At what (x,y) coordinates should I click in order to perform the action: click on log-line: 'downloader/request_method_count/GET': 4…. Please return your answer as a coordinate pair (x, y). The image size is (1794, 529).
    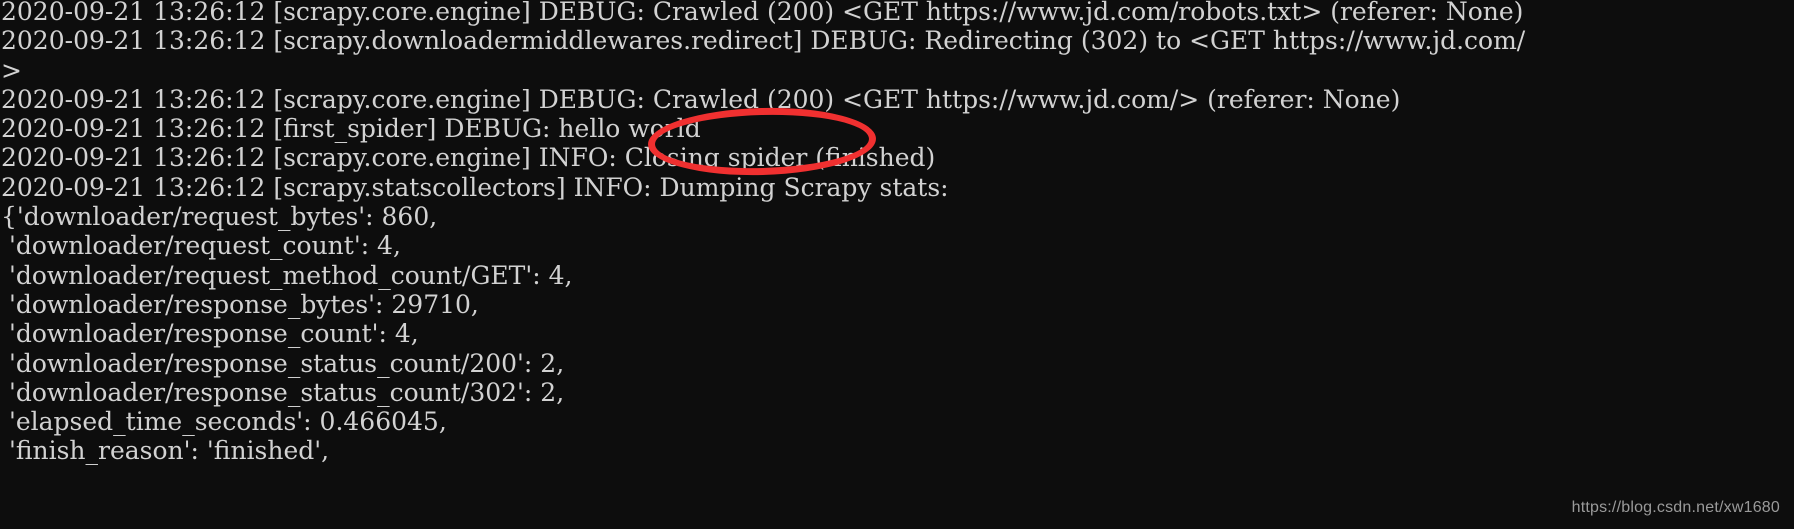
    Looking at the image, I should click on (287, 275).